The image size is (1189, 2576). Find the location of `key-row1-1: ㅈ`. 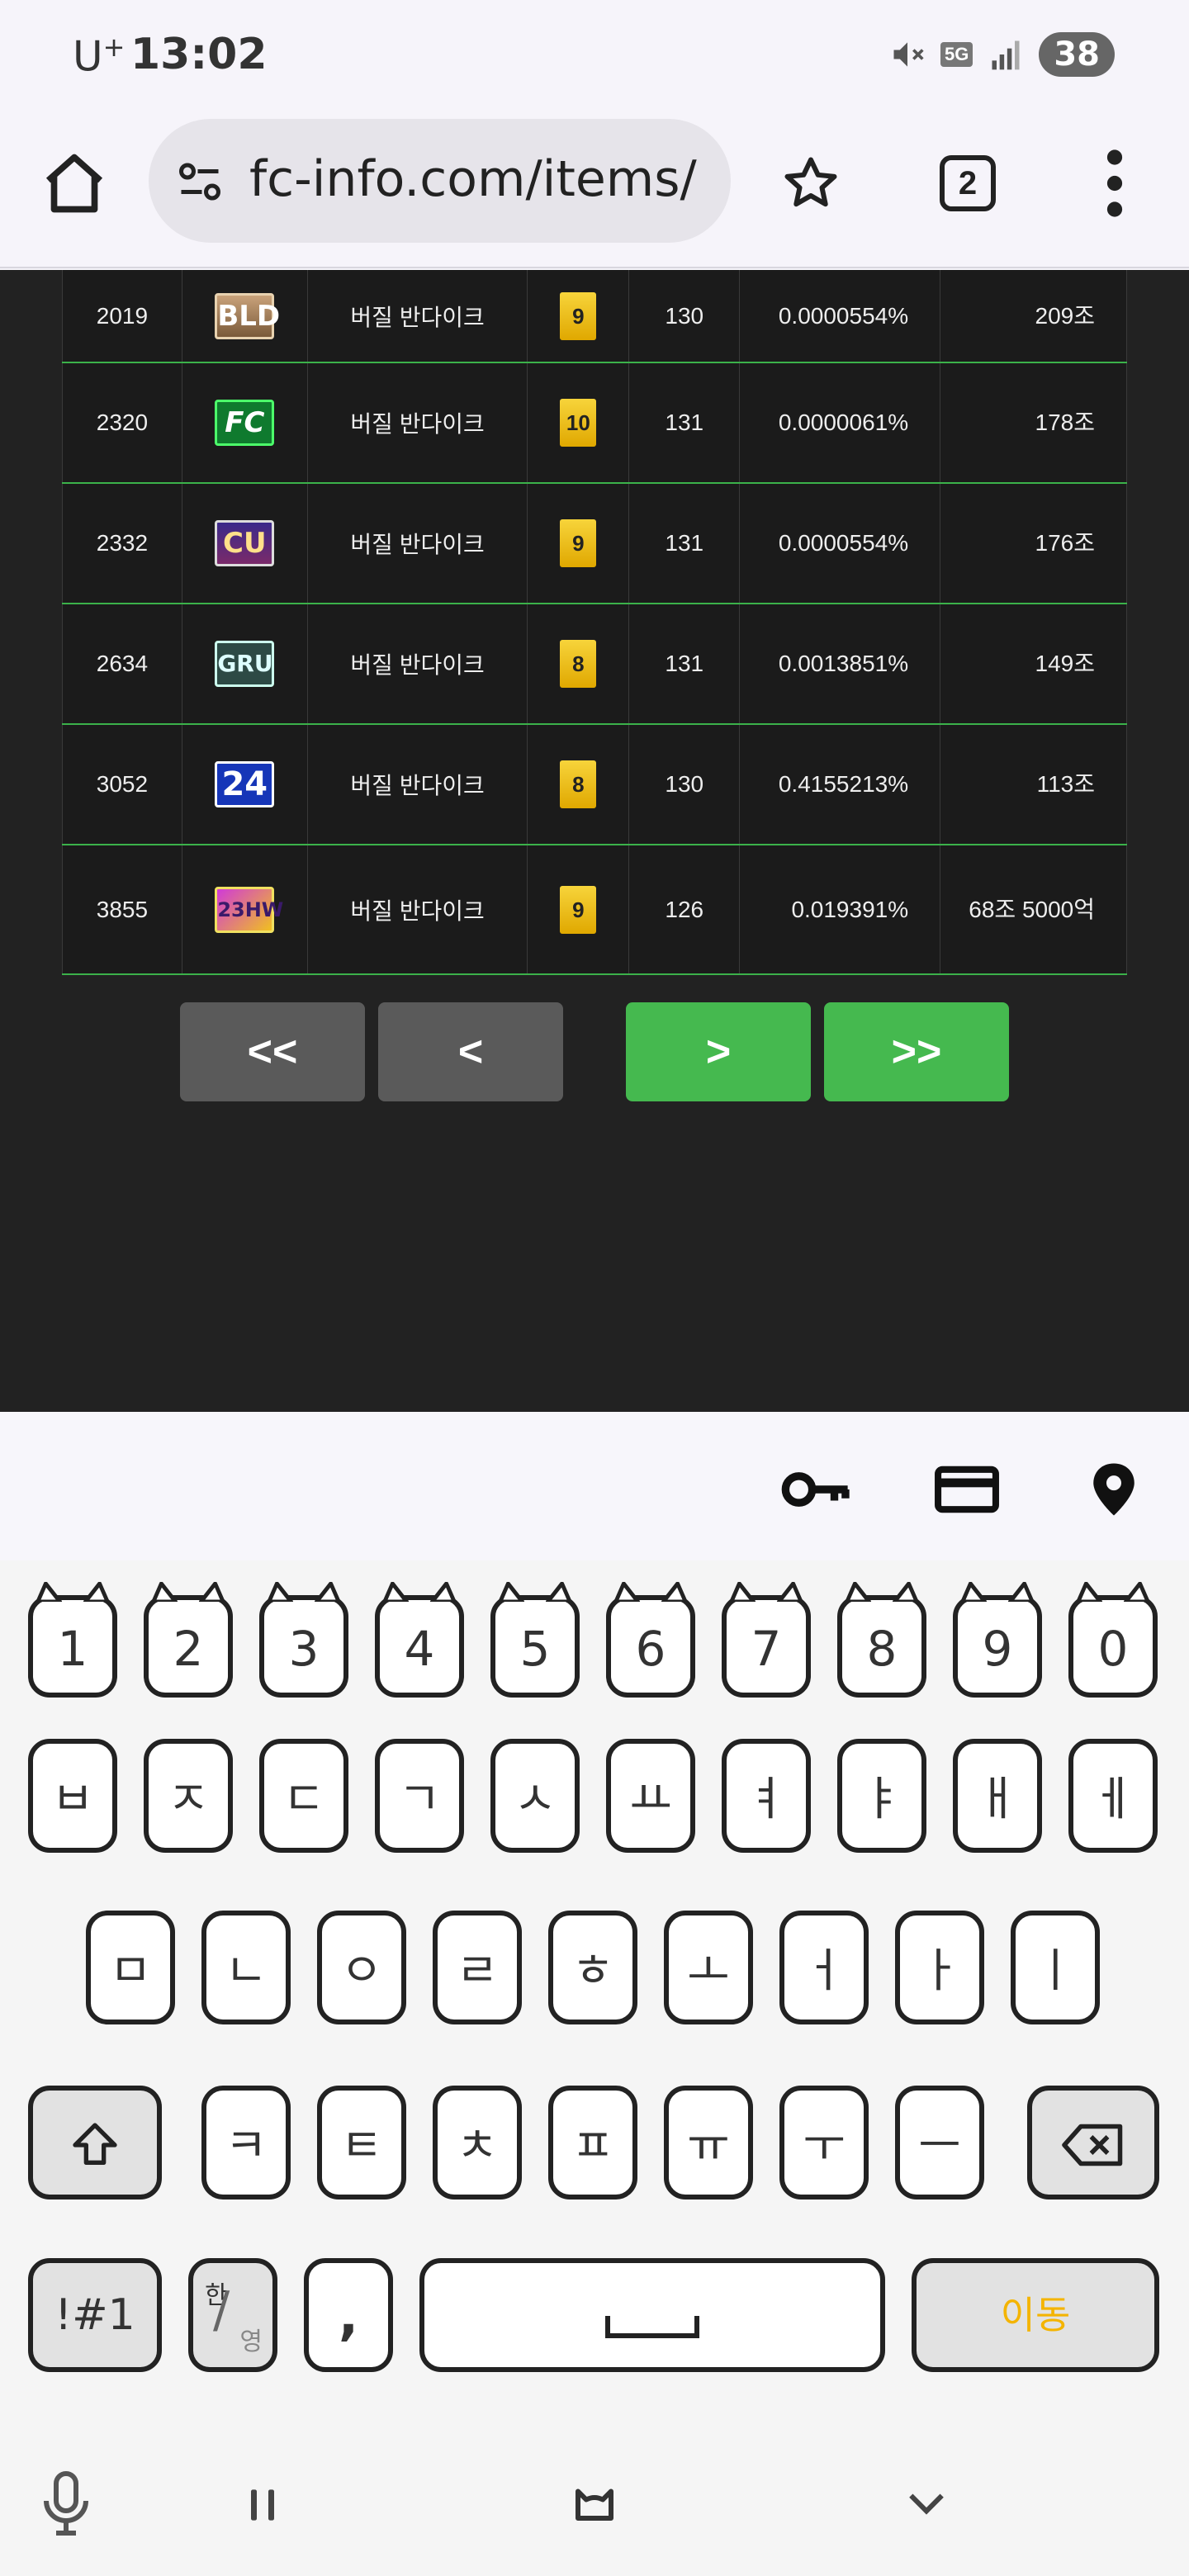

key-row1-1: ㅈ is located at coordinates (188, 1796).